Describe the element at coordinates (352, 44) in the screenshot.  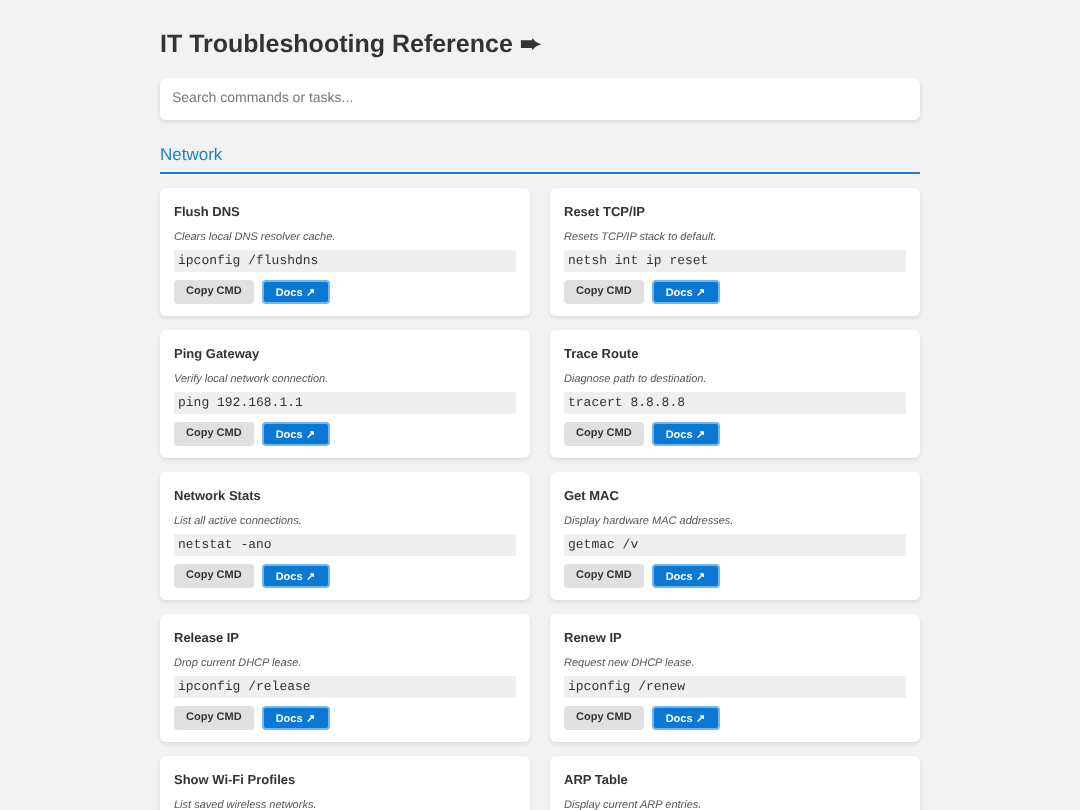
I see `page-title: IT Troubleshooting Reference ➨` at that location.